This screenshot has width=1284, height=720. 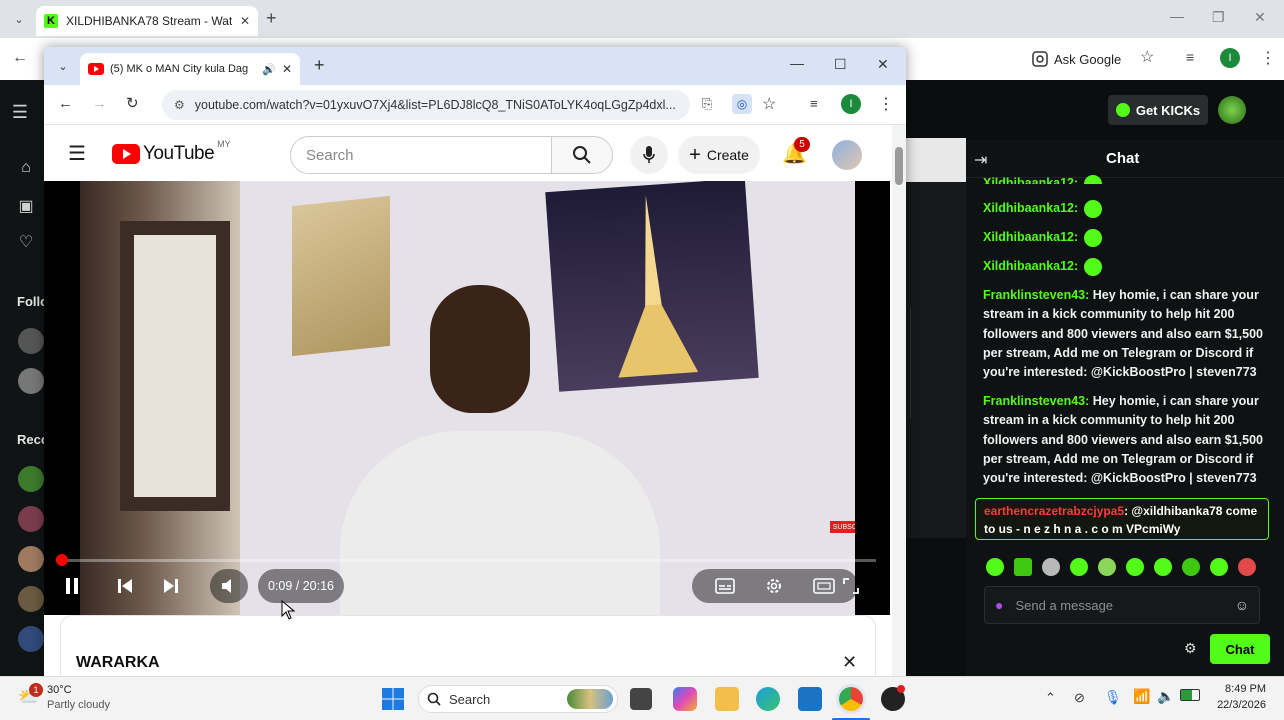 I want to click on youtube-logo: YouTube MY, so click(x=171, y=152).